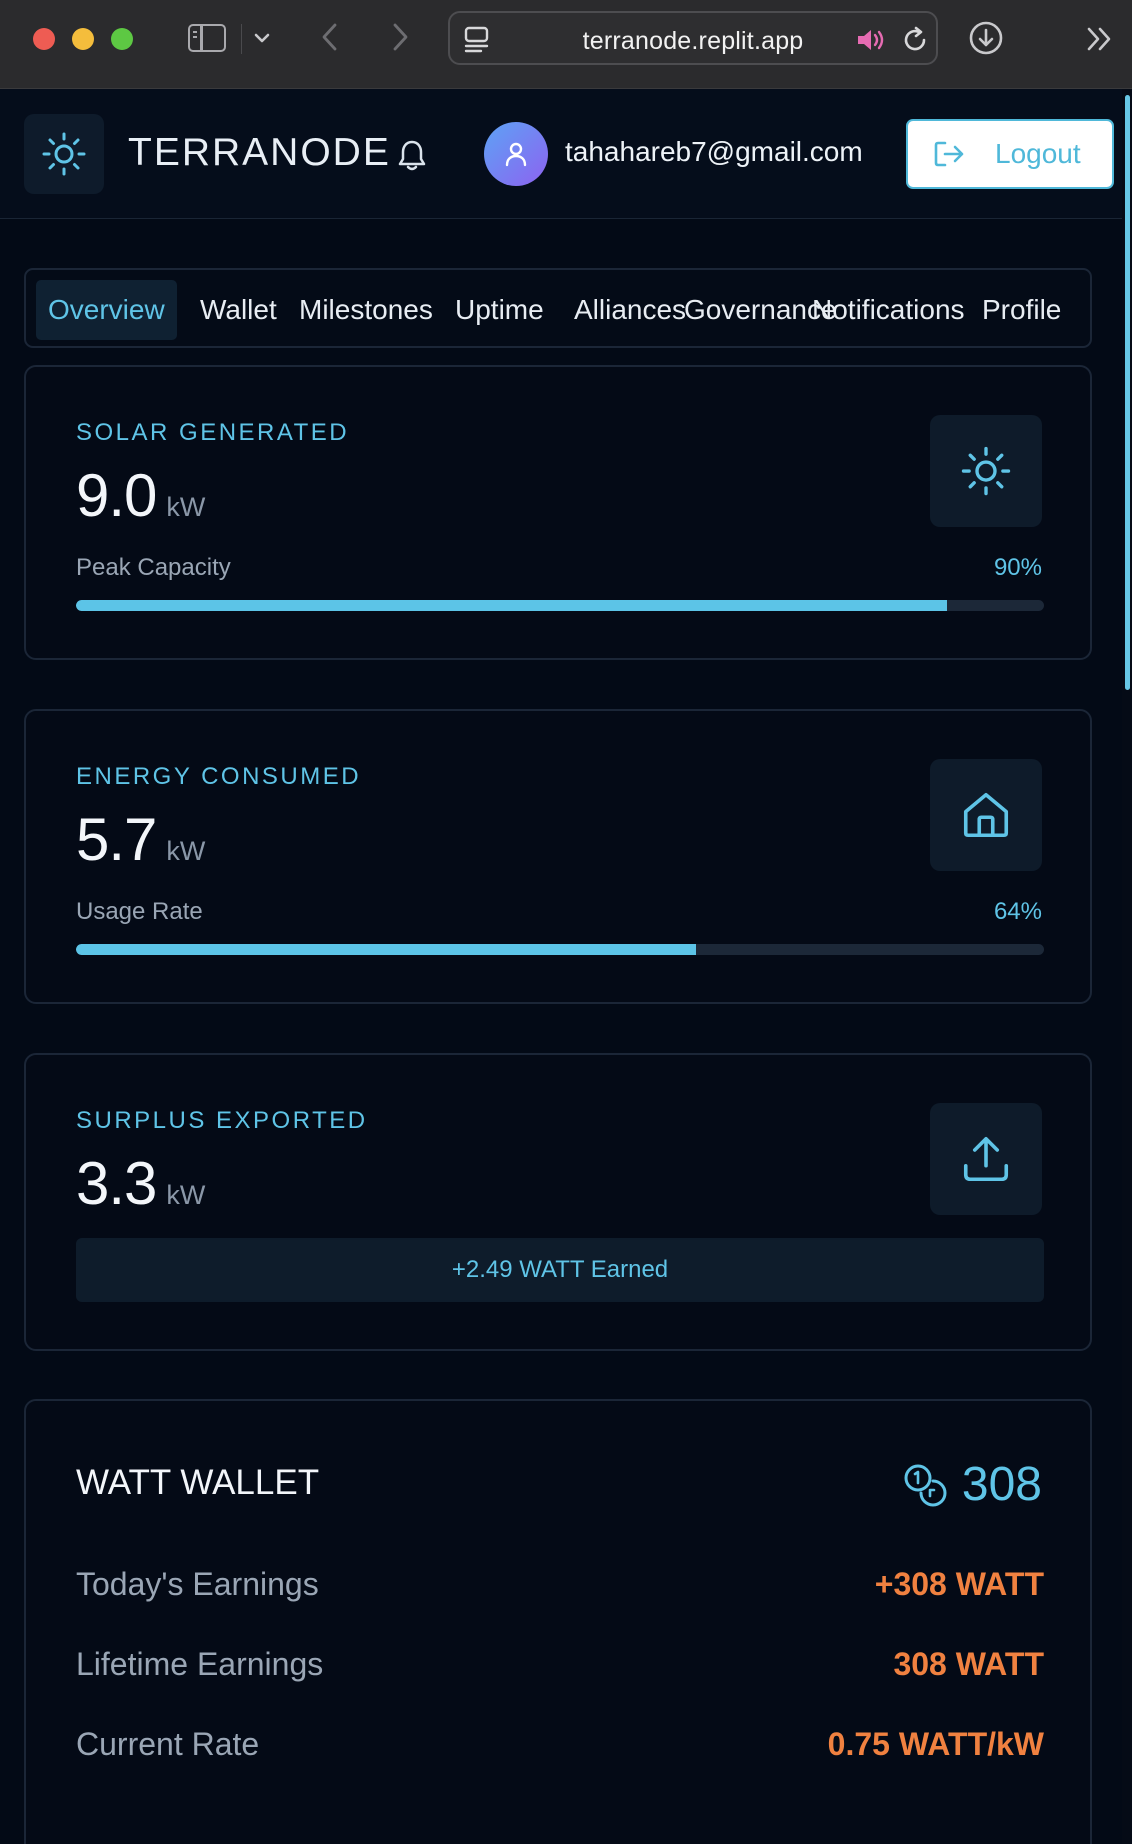 The height and width of the screenshot is (1844, 1132). I want to click on surplus-value: 3.3 kW, so click(140, 1183).